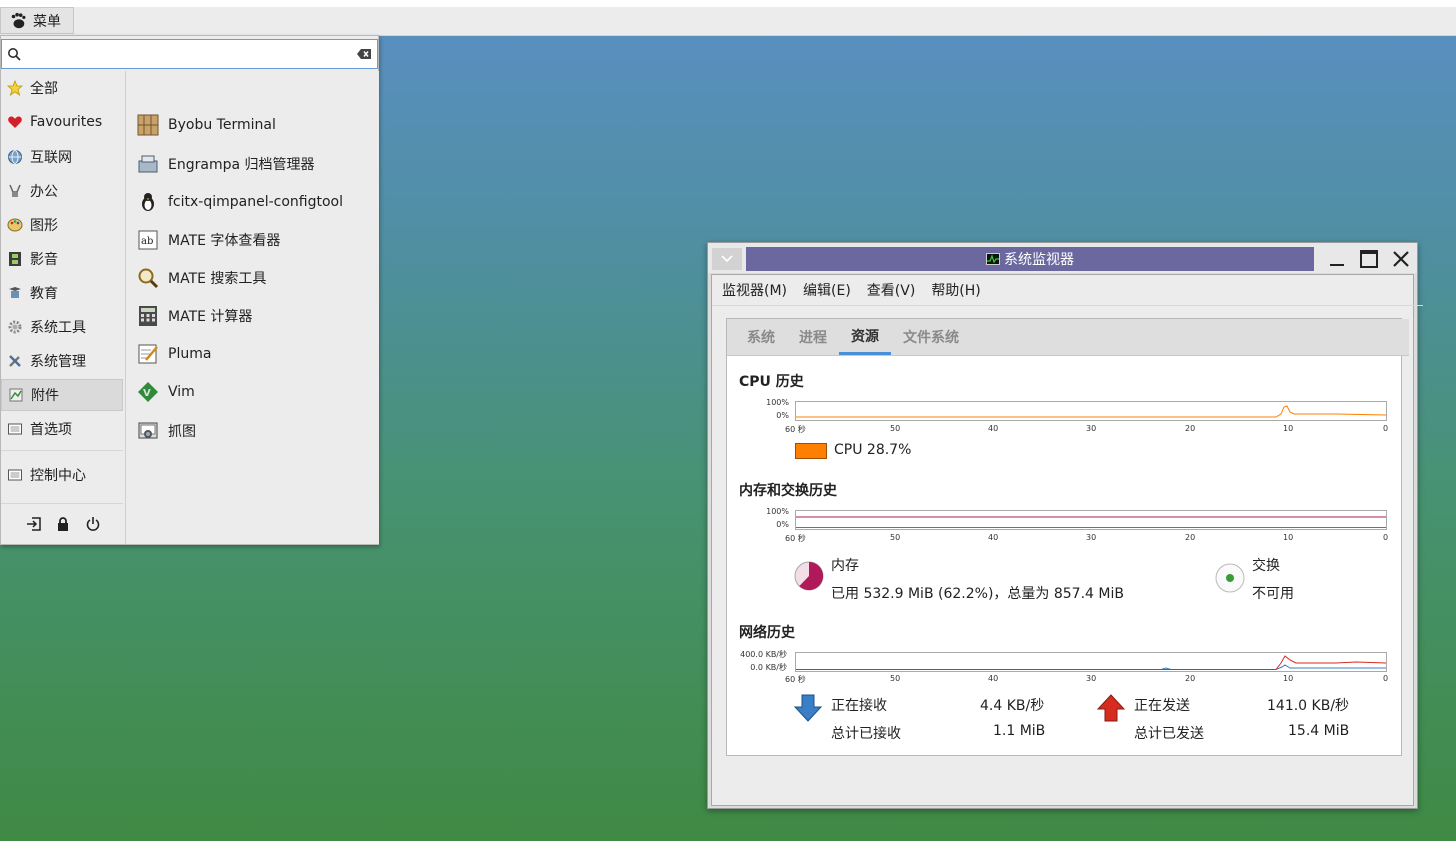 Image resolution: width=1456 pixels, height=841 pixels. What do you see at coordinates (15, 259) in the screenshot?
I see `film-icon` at bounding box center [15, 259].